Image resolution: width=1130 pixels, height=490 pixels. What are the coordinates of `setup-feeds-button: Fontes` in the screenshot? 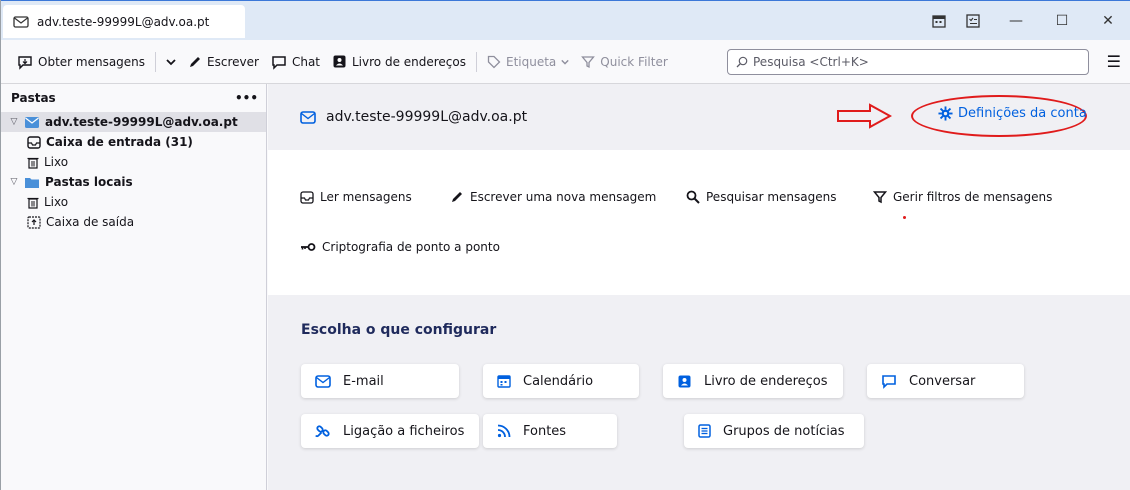 It's located at (550, 431).